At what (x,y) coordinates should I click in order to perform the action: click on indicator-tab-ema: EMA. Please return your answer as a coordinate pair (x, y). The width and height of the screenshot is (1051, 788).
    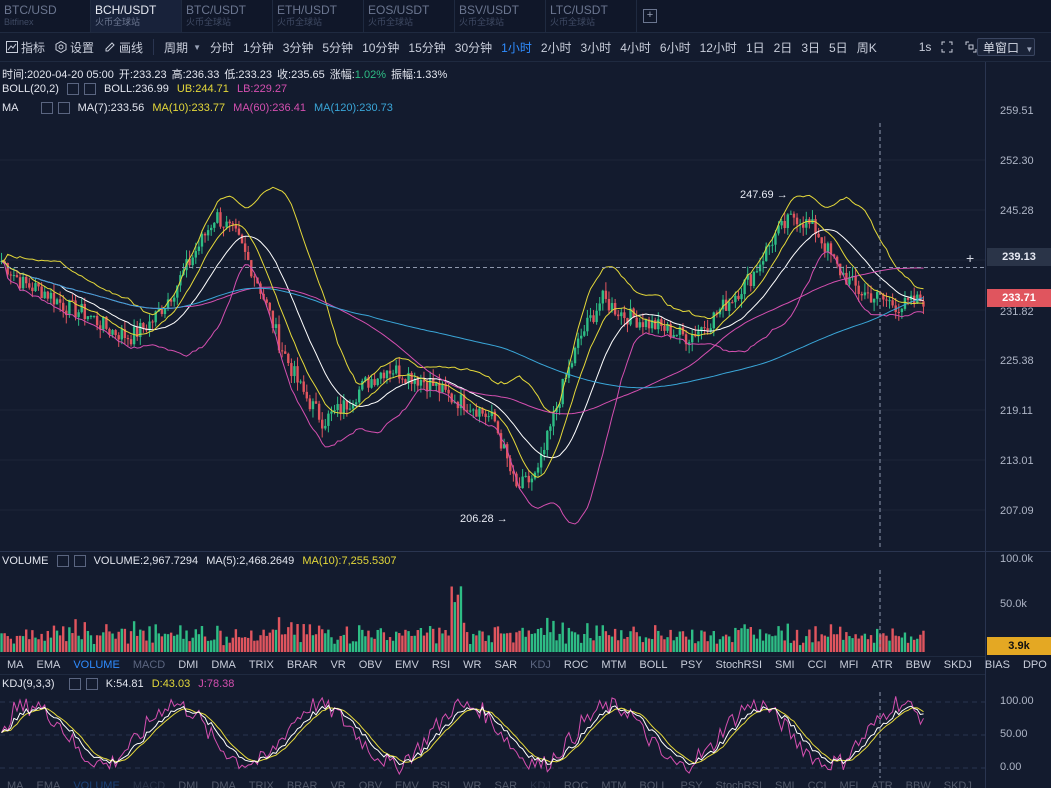
    Looking at the image, I should click on (48, 665).